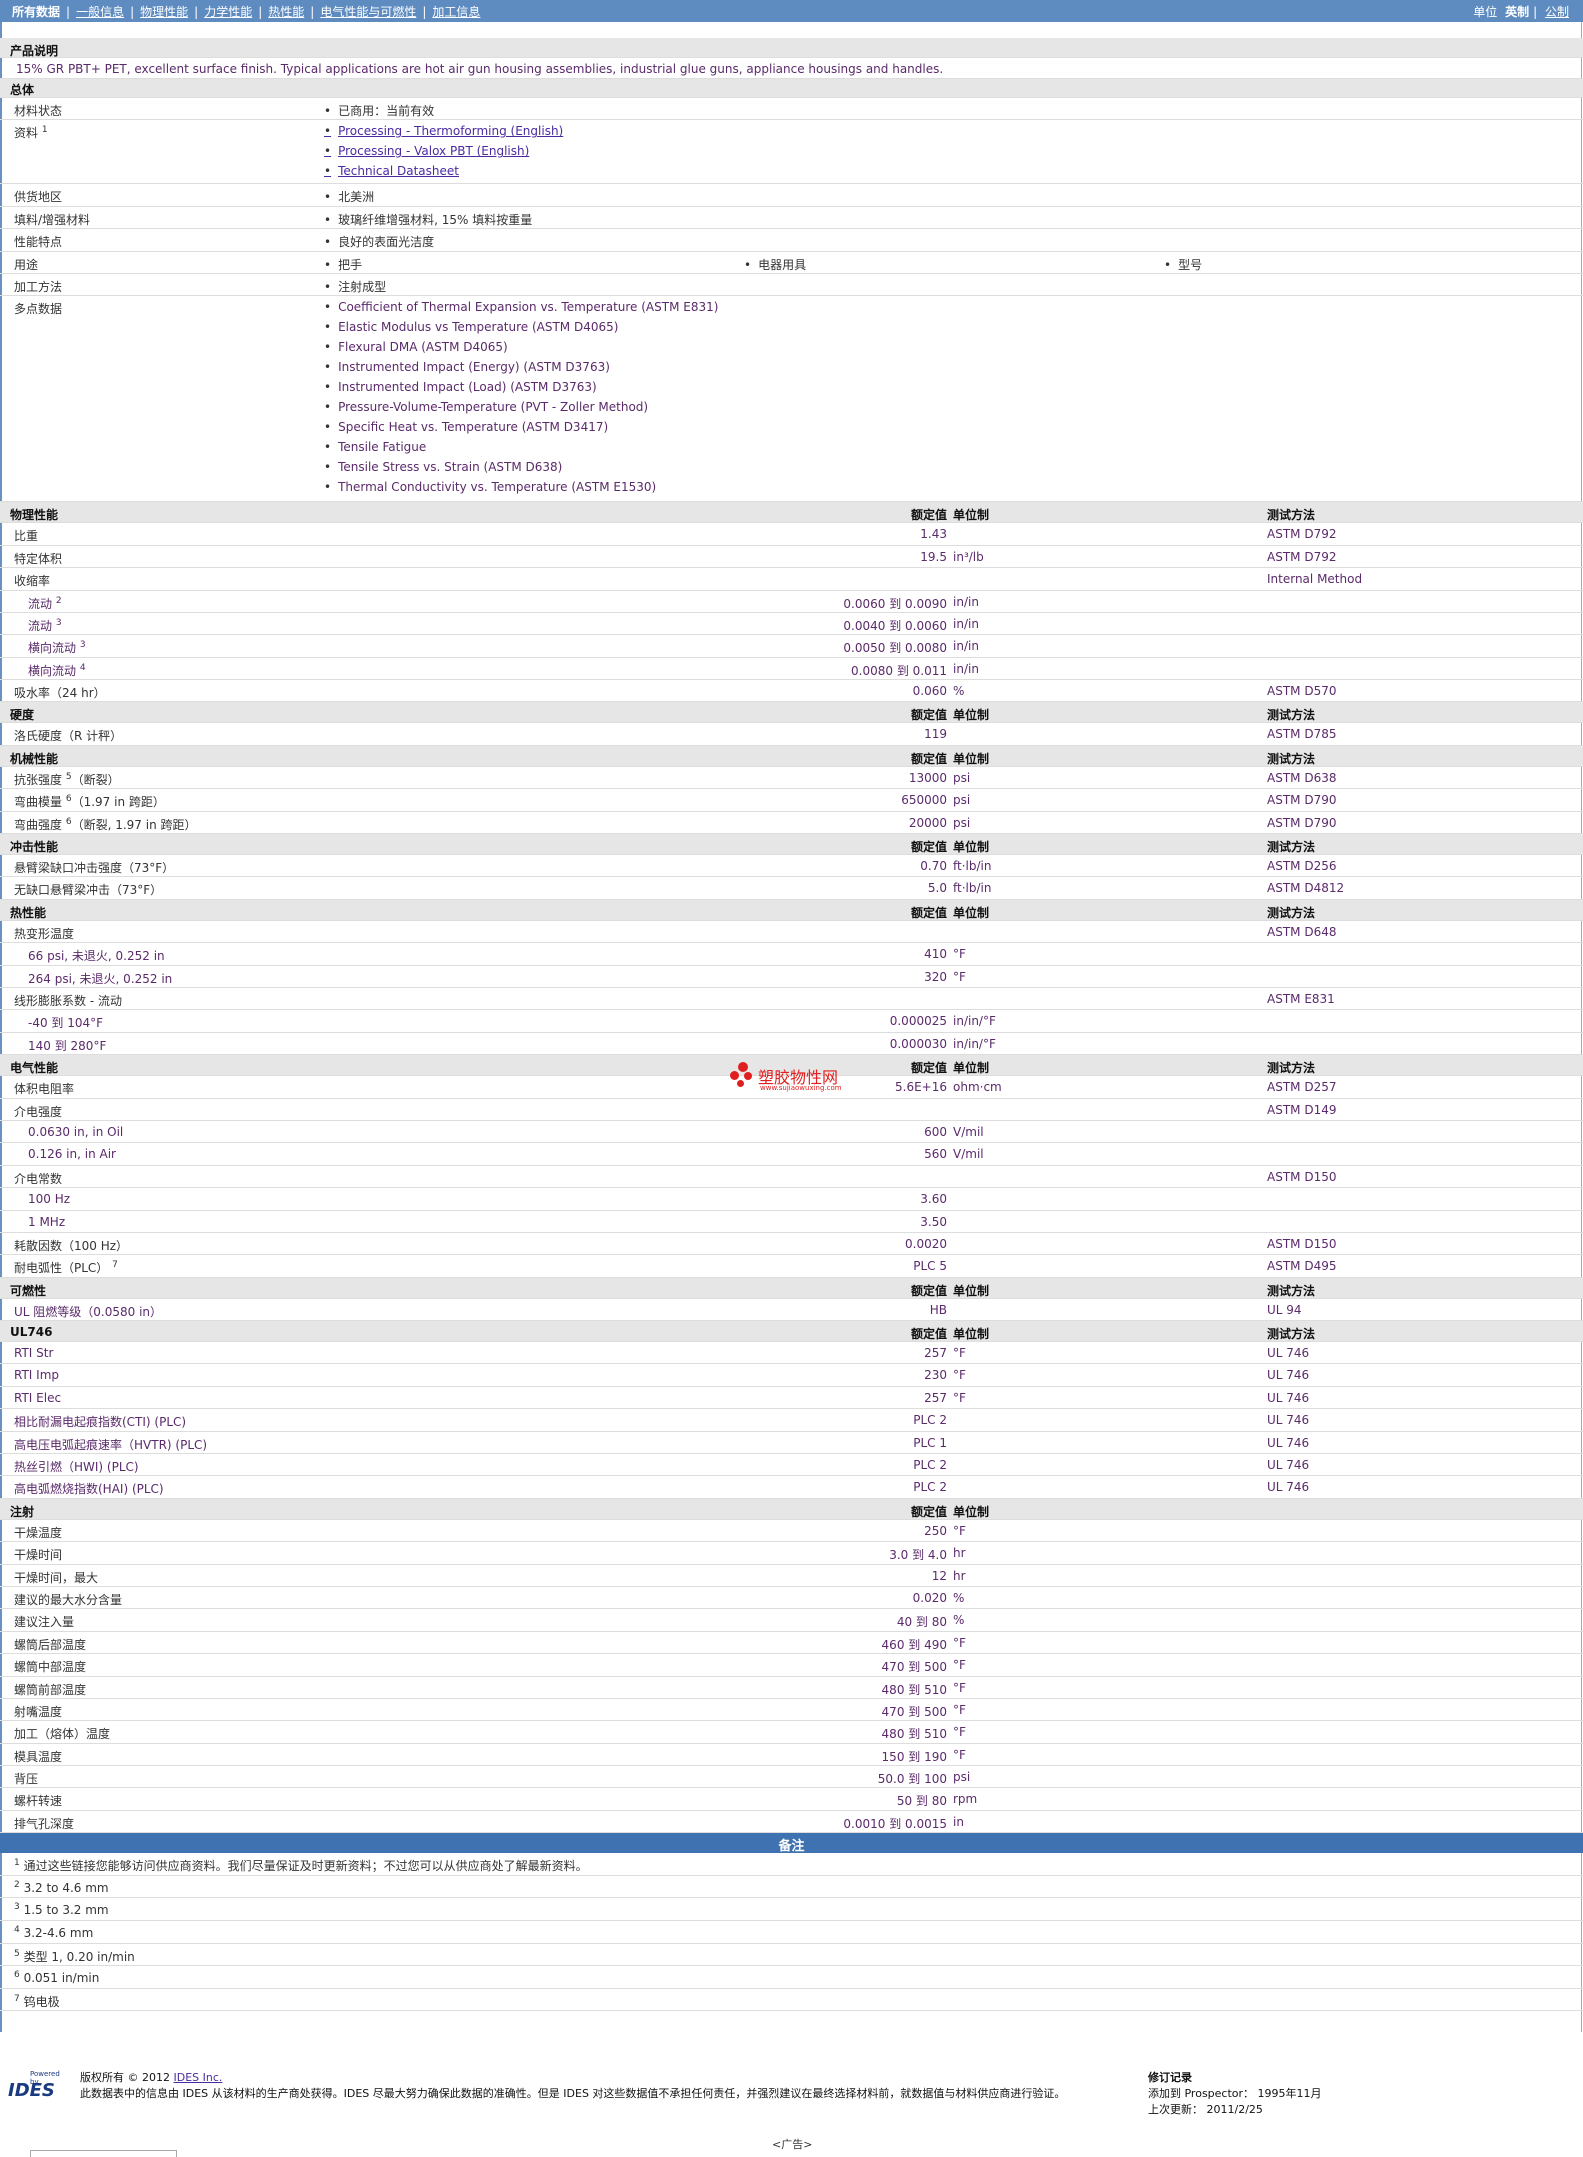  Describe the element at coordinates (53, 1932) in the screenshot. I see `note-content: 4 3.2-4.6 mm` at that location.